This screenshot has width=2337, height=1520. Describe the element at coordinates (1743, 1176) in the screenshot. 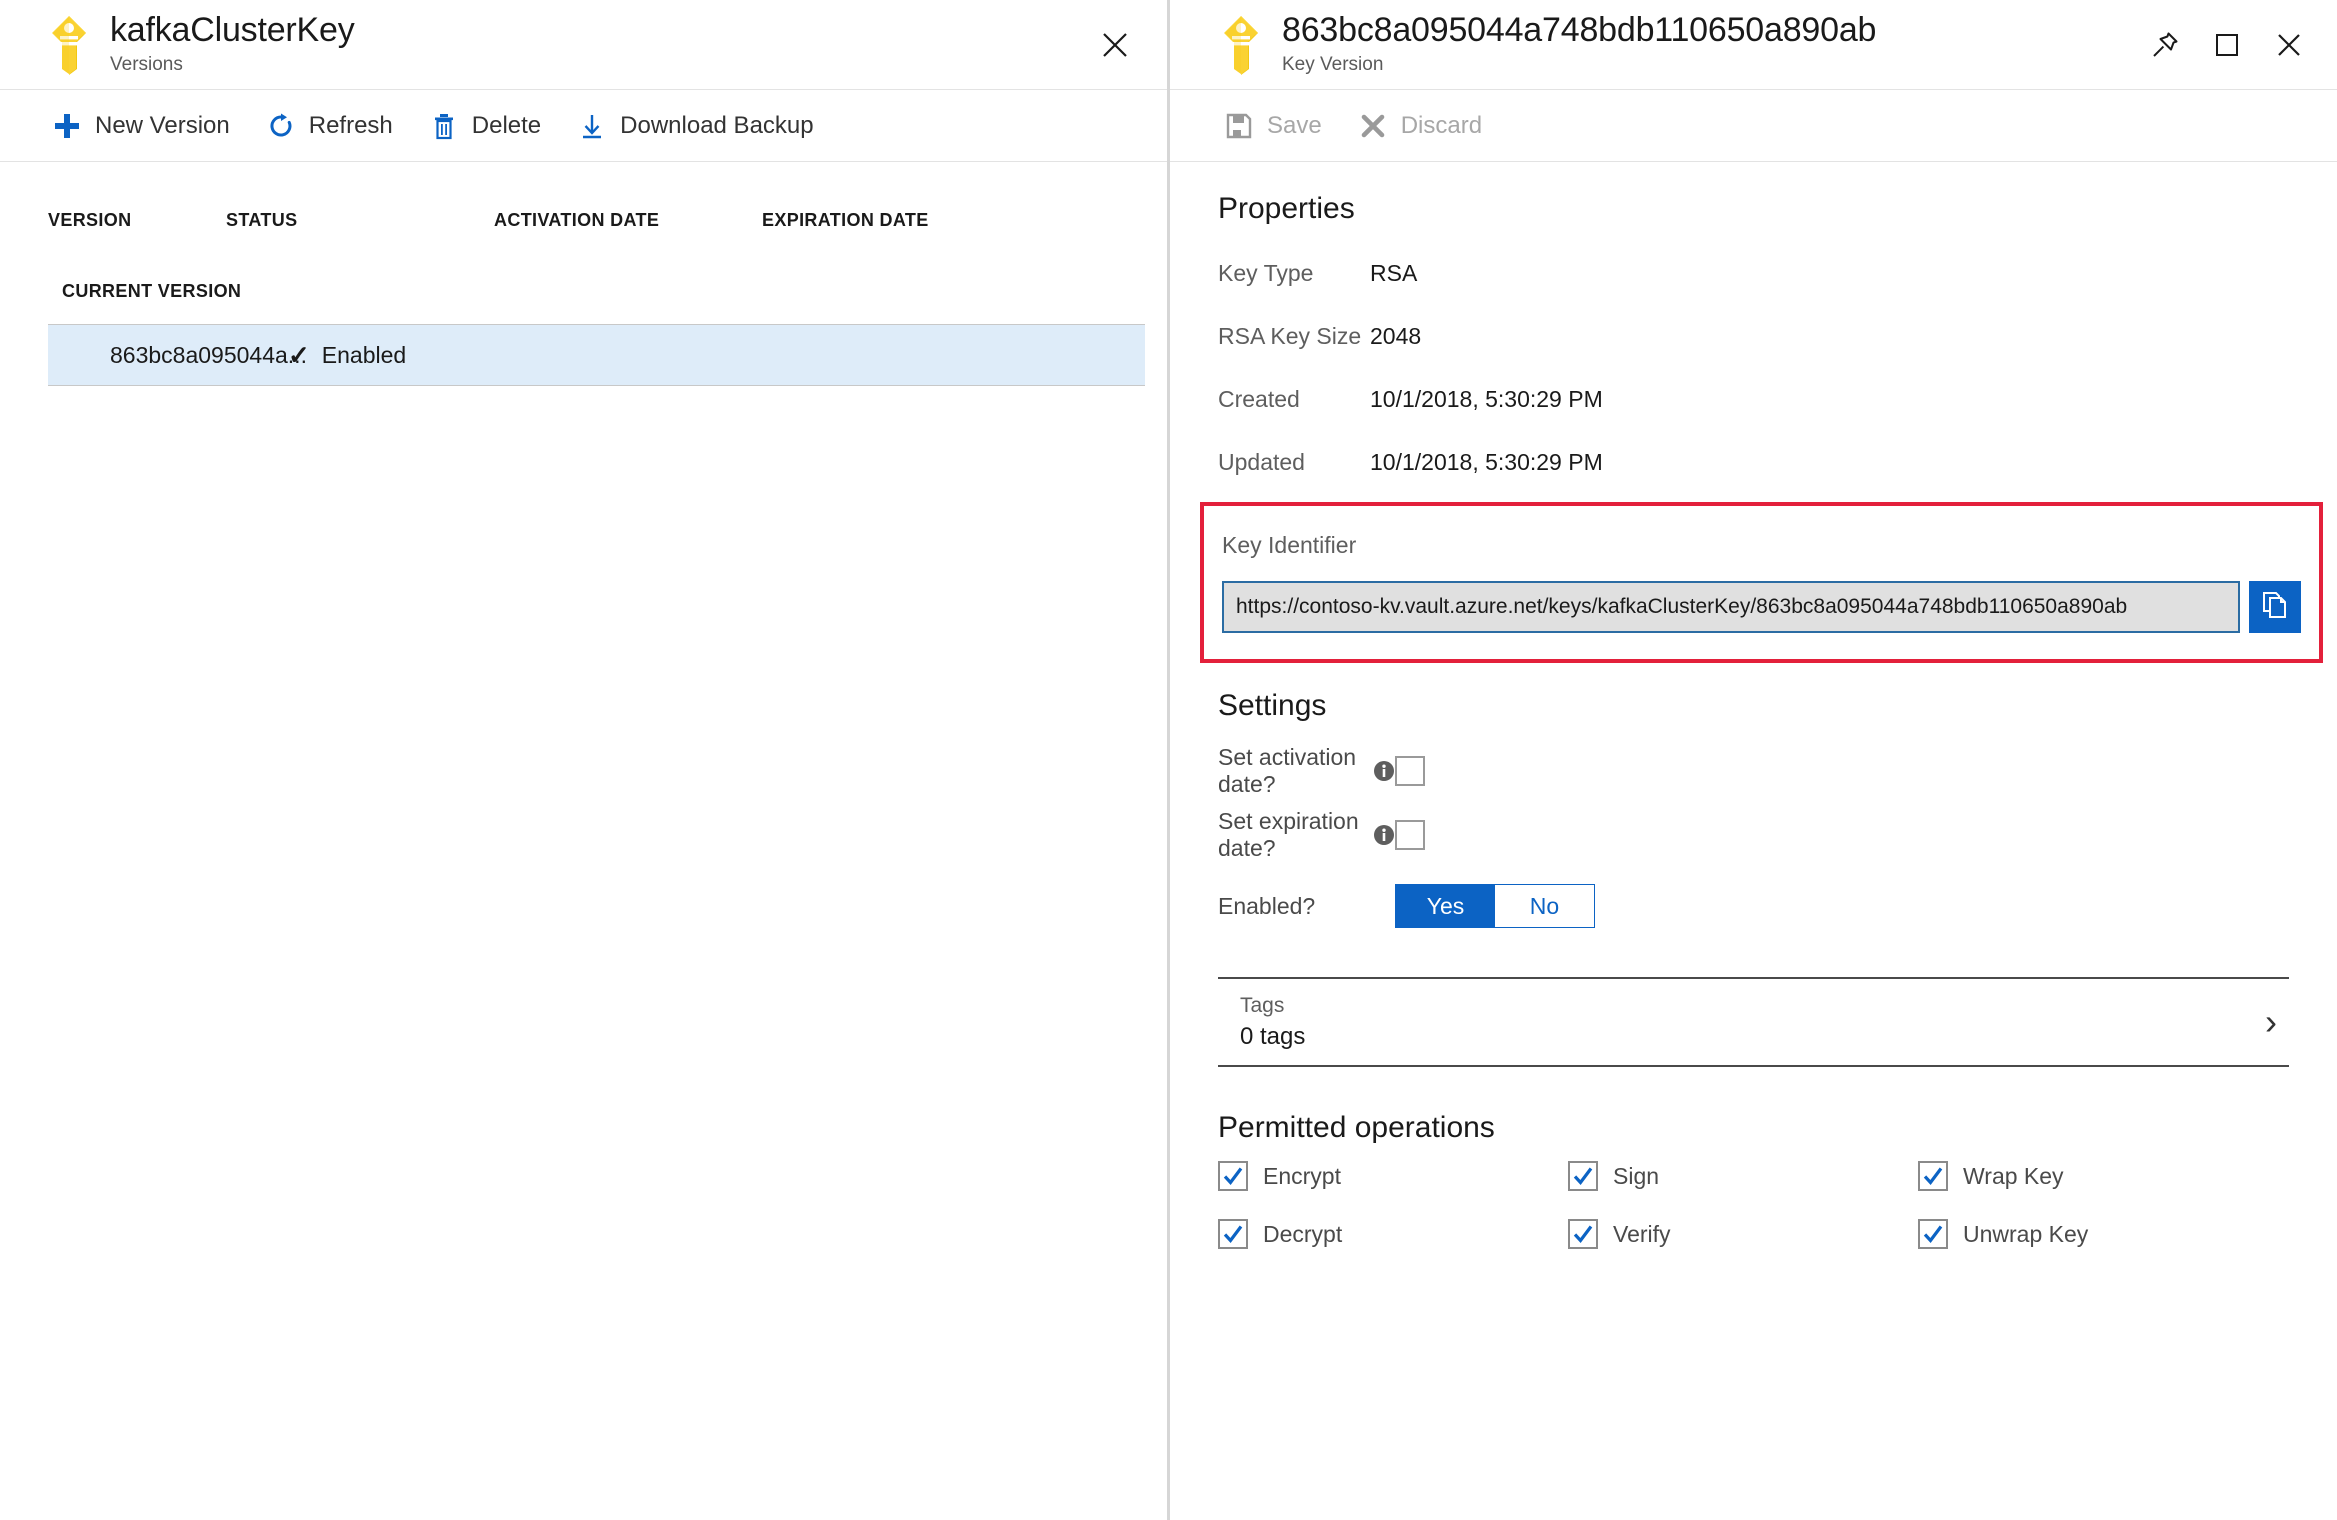

I see `permission-sign: Sign` at that location.